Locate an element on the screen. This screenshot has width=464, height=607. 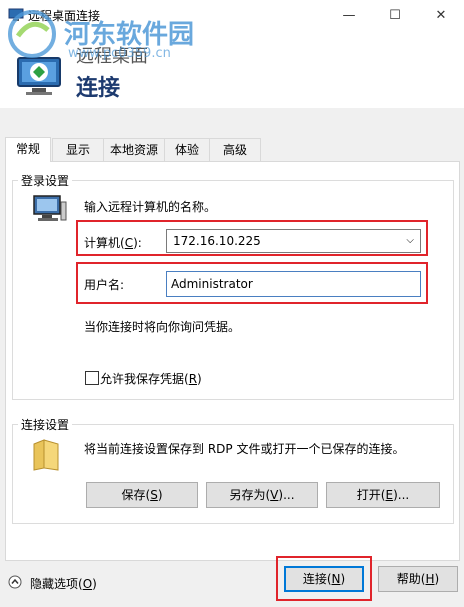
connection-settings-title: 连接设置 is located at coordinates (45, 424).